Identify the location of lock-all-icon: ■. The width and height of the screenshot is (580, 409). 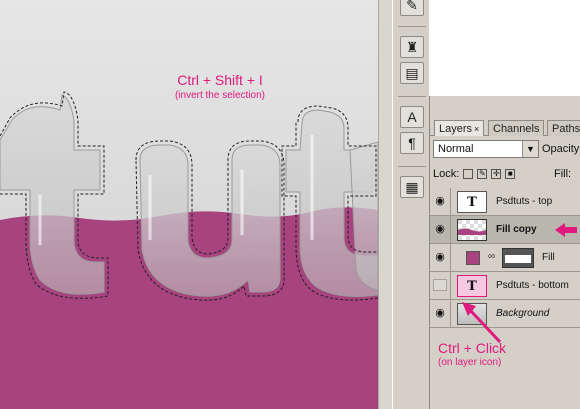
(510, 174).